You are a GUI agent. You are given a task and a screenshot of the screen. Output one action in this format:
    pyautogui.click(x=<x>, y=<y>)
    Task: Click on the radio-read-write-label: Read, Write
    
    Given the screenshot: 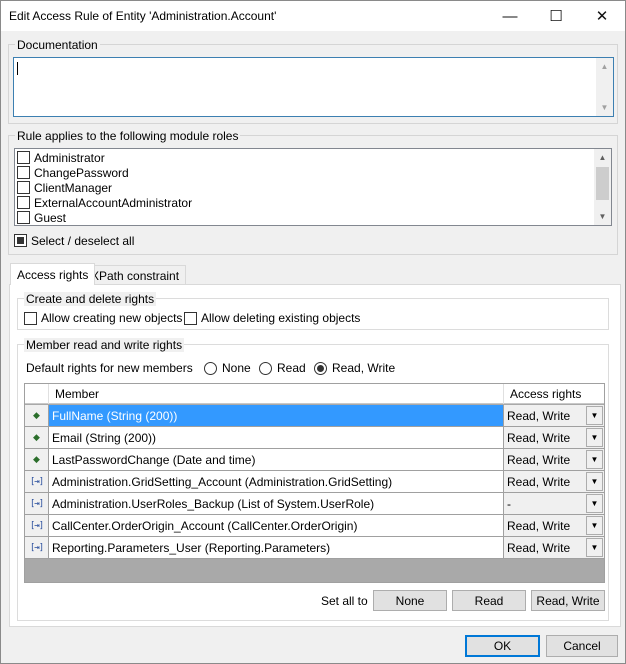 What is the action you would take?
    pyautogui.click(x=364, y=368)
    